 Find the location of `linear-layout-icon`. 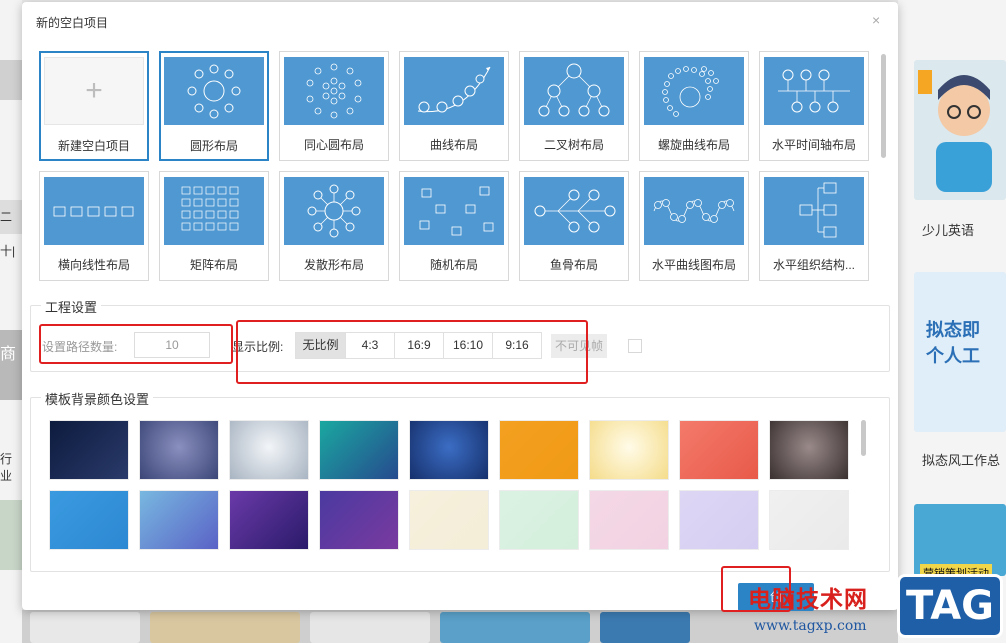

linear-layout-icon is located at coordinates (93, 211).